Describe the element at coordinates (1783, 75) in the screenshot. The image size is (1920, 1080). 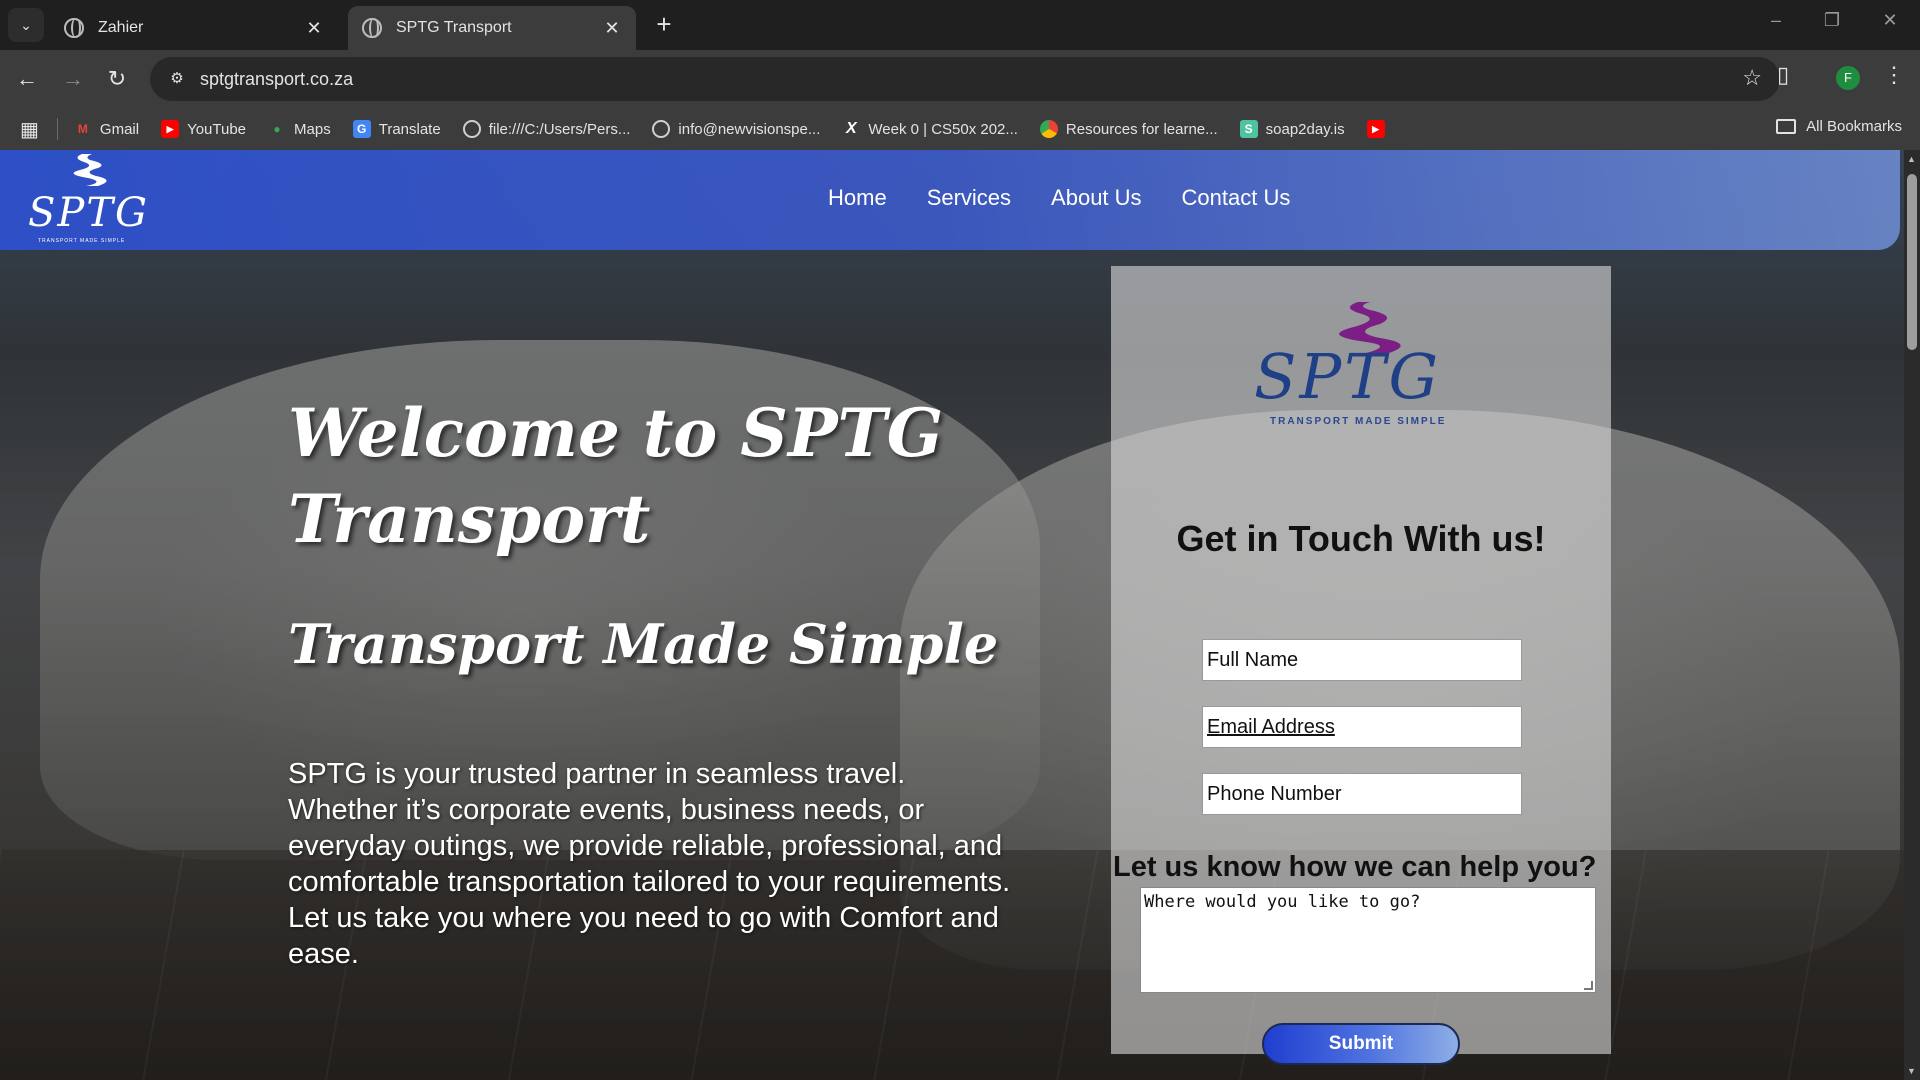
I see `extensions-icon: ▯` at that location.